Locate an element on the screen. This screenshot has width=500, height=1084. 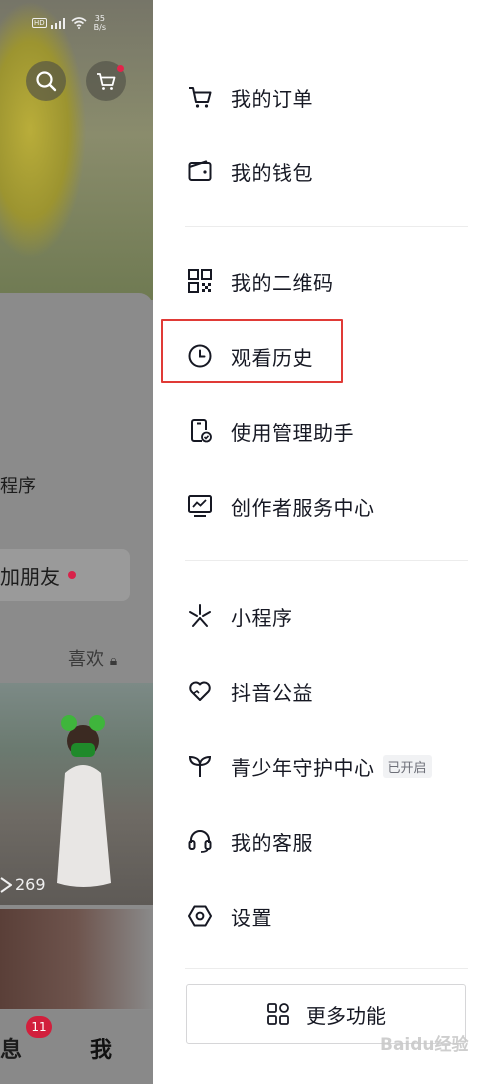
menu-item-label: 我的订单 is located at coordinates (272, 98).